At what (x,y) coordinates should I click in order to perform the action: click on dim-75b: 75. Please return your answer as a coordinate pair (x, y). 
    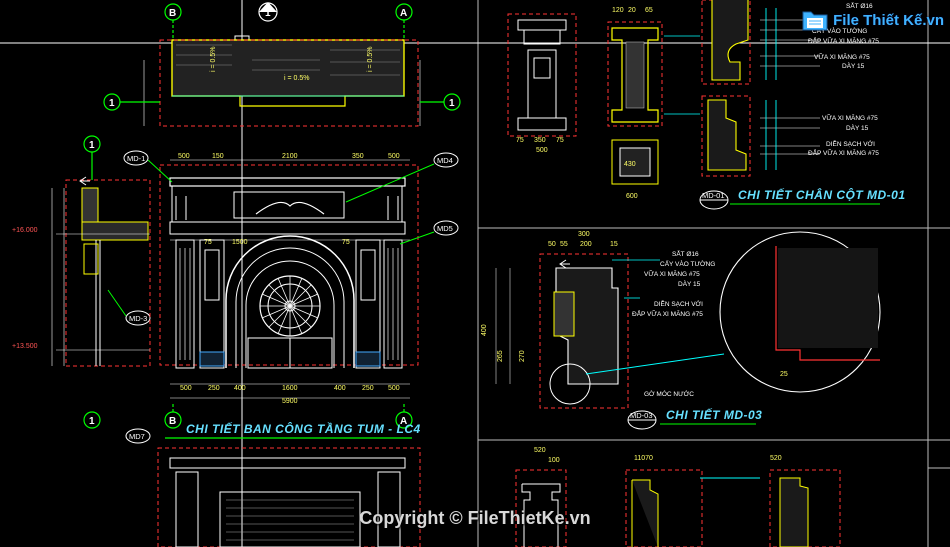
    Looking at the image, I should click on (346, 242).